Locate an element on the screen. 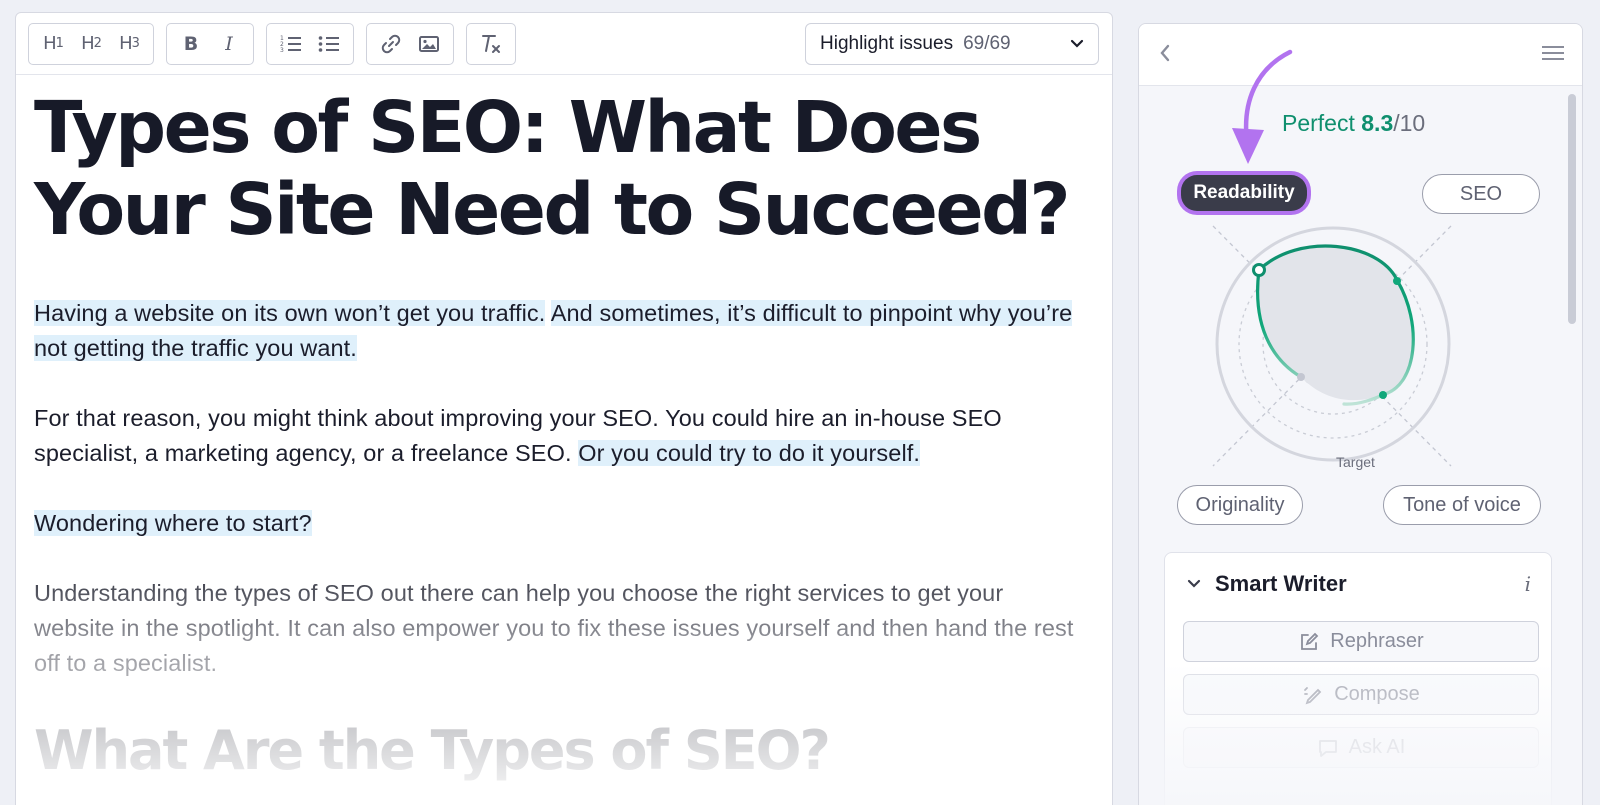 This screenshot has width=1600, height=805. chevron-left-icon is located at coordinates (1165, 53).